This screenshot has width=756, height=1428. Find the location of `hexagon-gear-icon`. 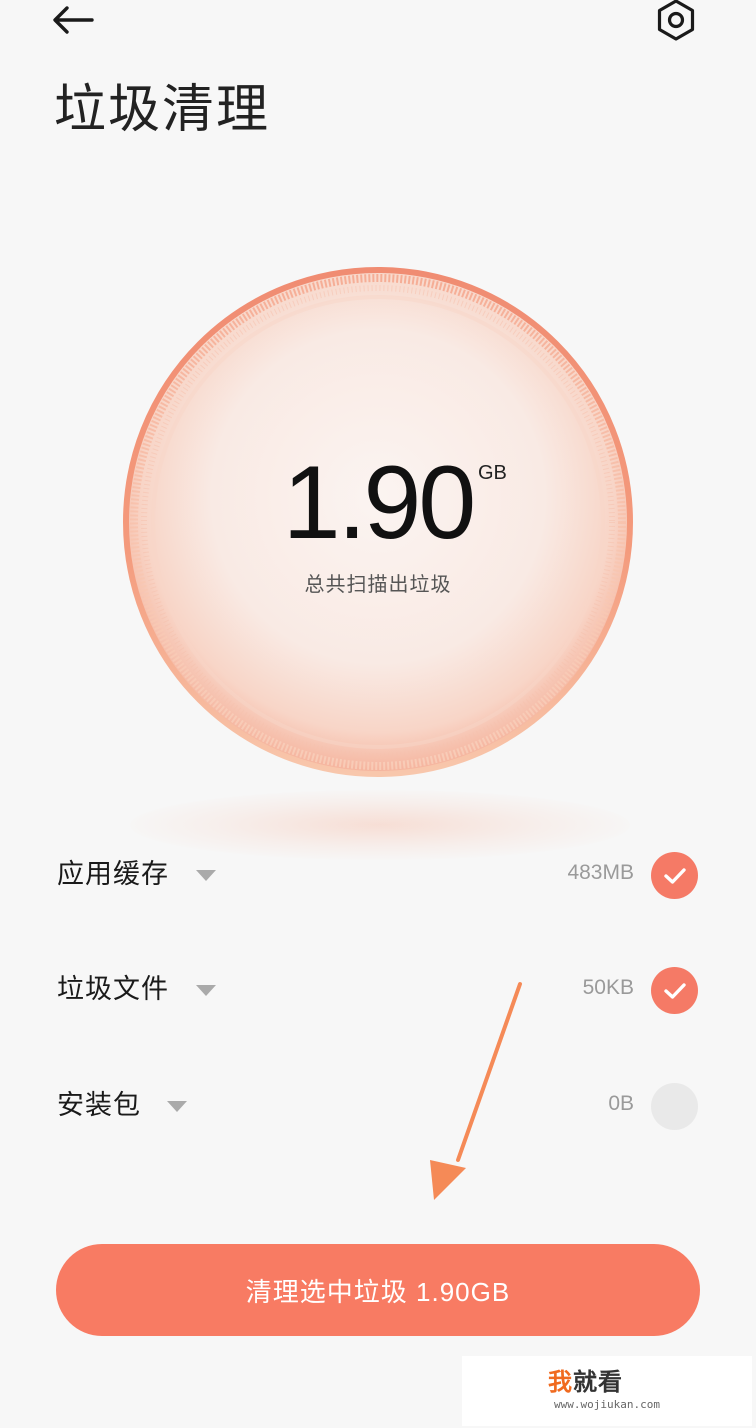

hexagon-gear-icon is located at coordinates (676, 23).